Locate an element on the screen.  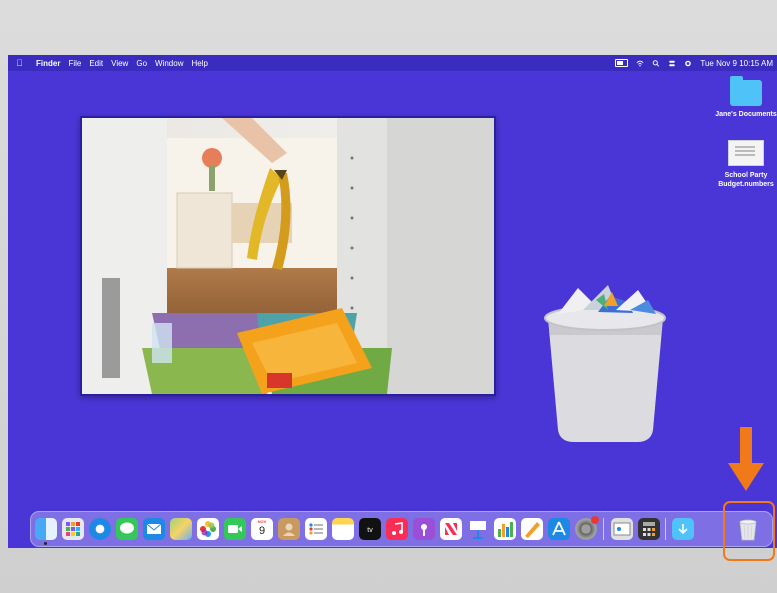
svg-text: tv is located at coordinates (370, 530).